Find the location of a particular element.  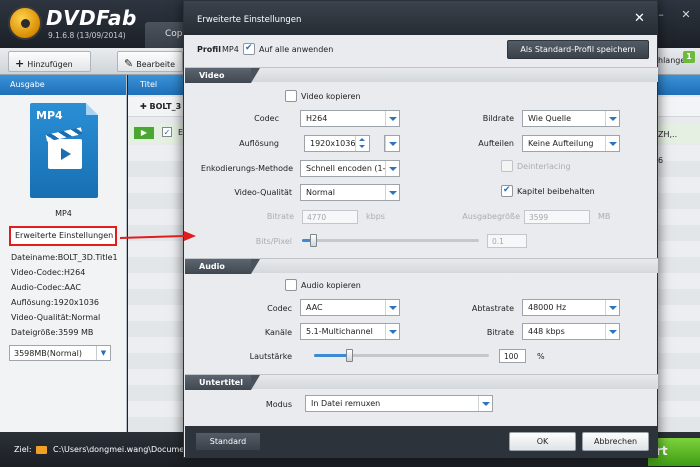

split-select: Keine Aufteilung is located at coordinates (571, 143).